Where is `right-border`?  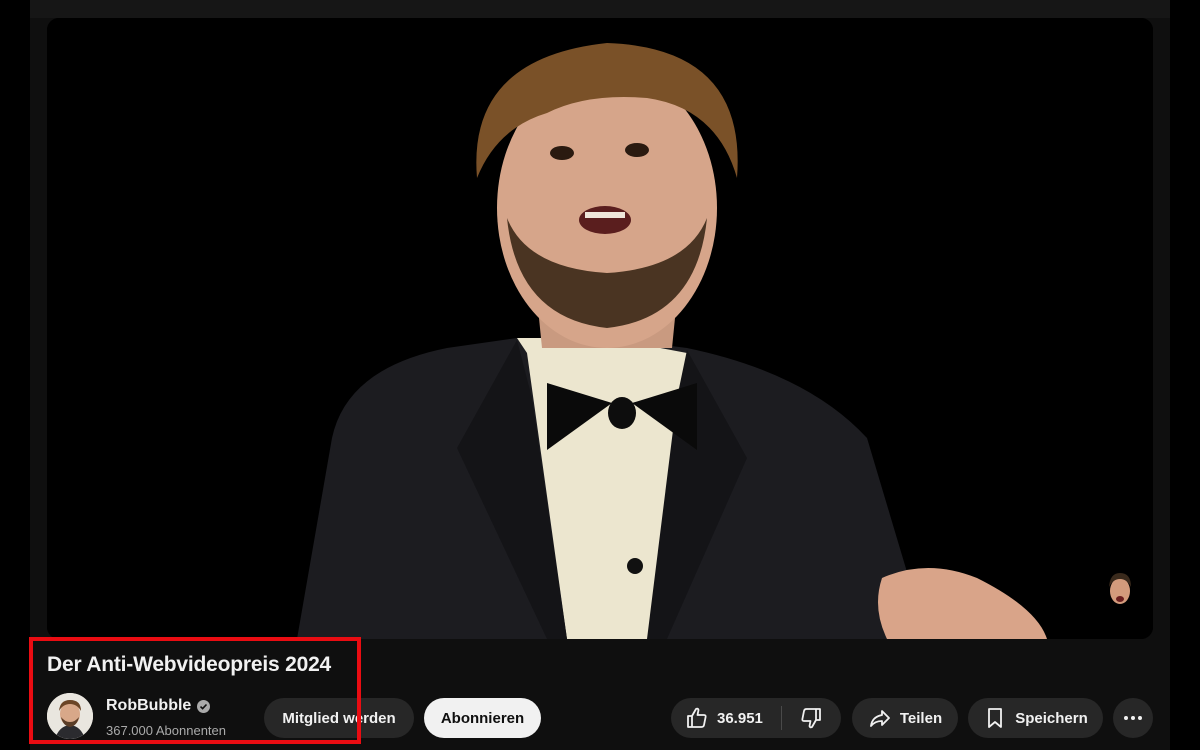
right-border is located at coordinates (1185, 375).